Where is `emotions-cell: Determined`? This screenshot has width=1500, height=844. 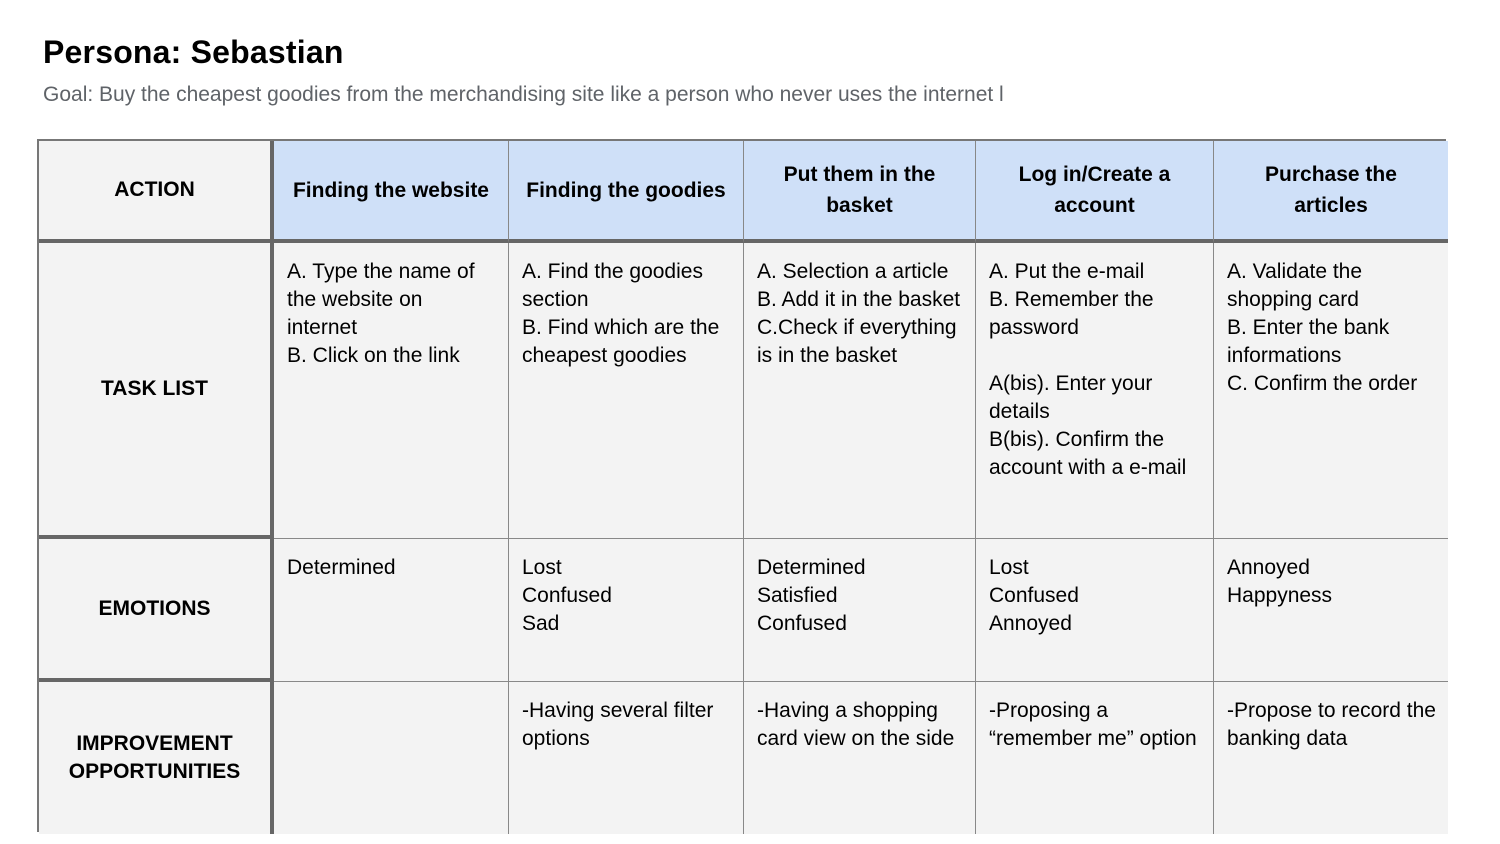 emotions-cell: Determined is located at coordinates (391, 610).